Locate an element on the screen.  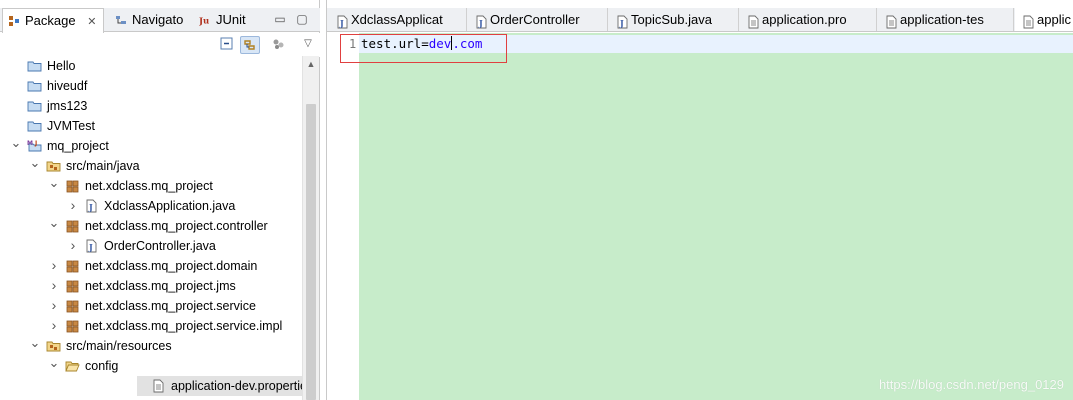
editor-tab-label: XdclassApplicat is located at coordinates (397, 19).